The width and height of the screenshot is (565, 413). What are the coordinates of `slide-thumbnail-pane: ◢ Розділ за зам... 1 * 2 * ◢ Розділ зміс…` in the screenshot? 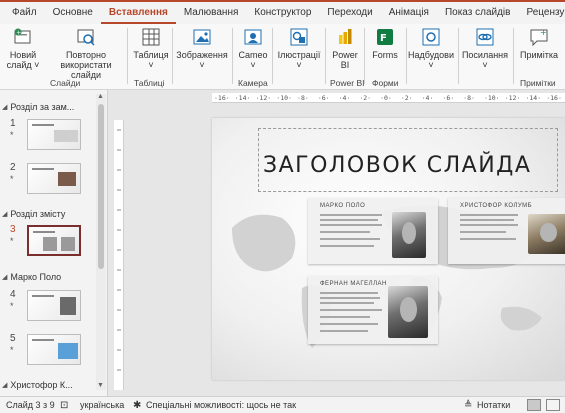 It's located at (54, 243).